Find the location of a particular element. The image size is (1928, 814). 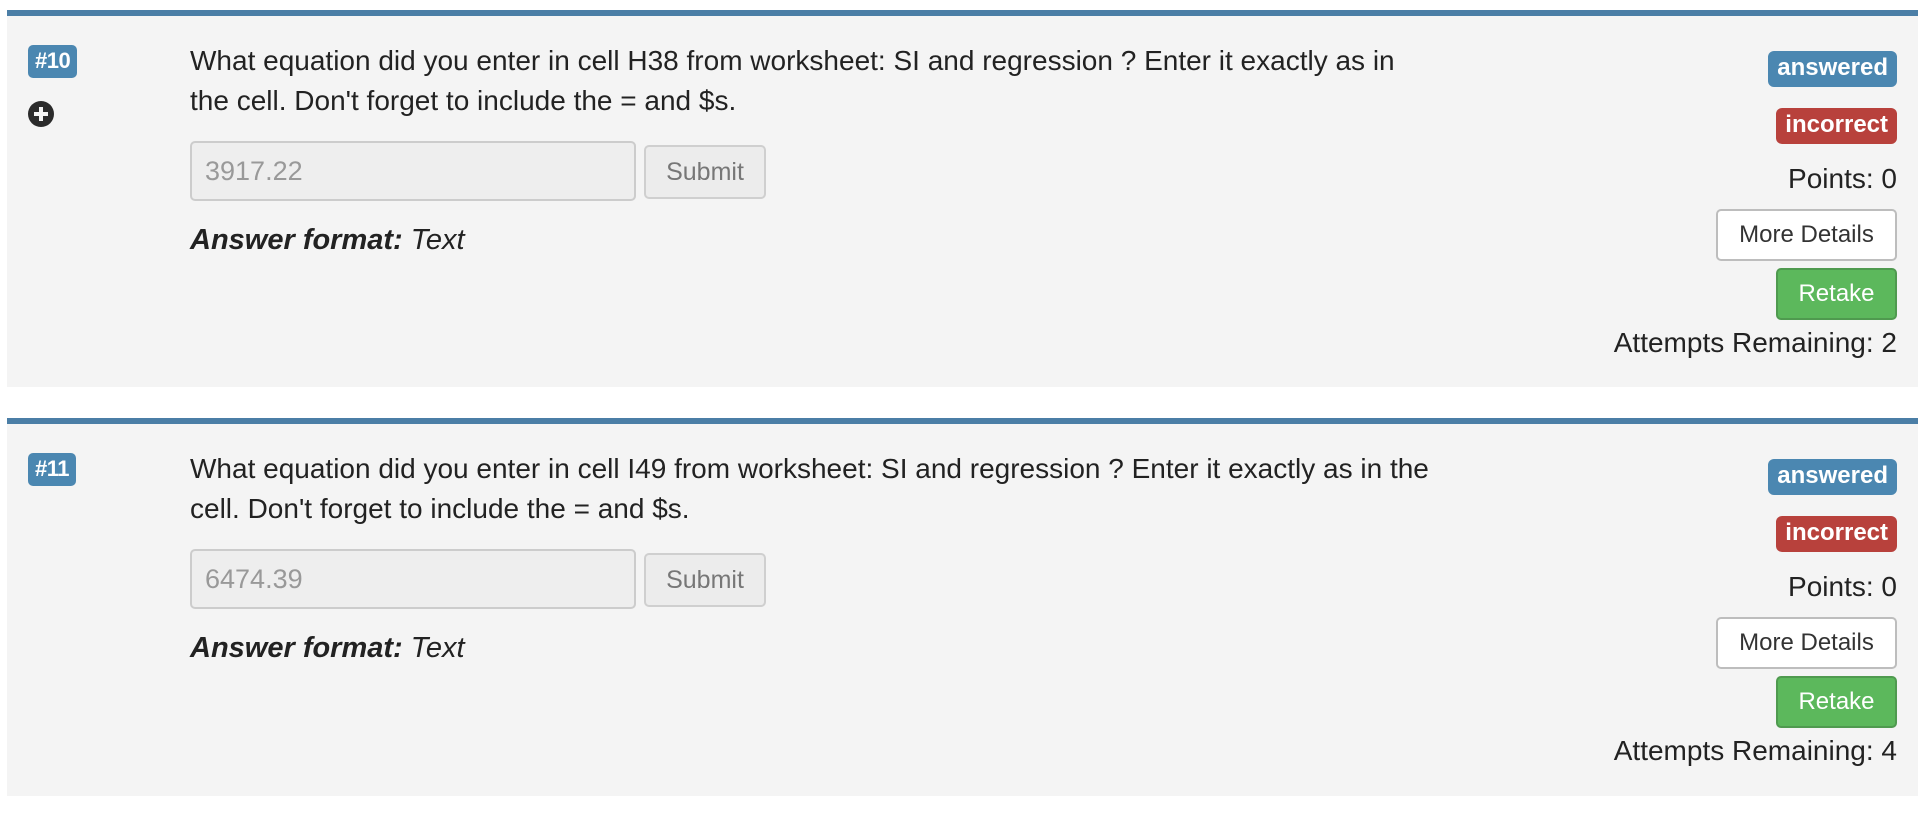

question-number: #11 is located at coordinates (52, 469).